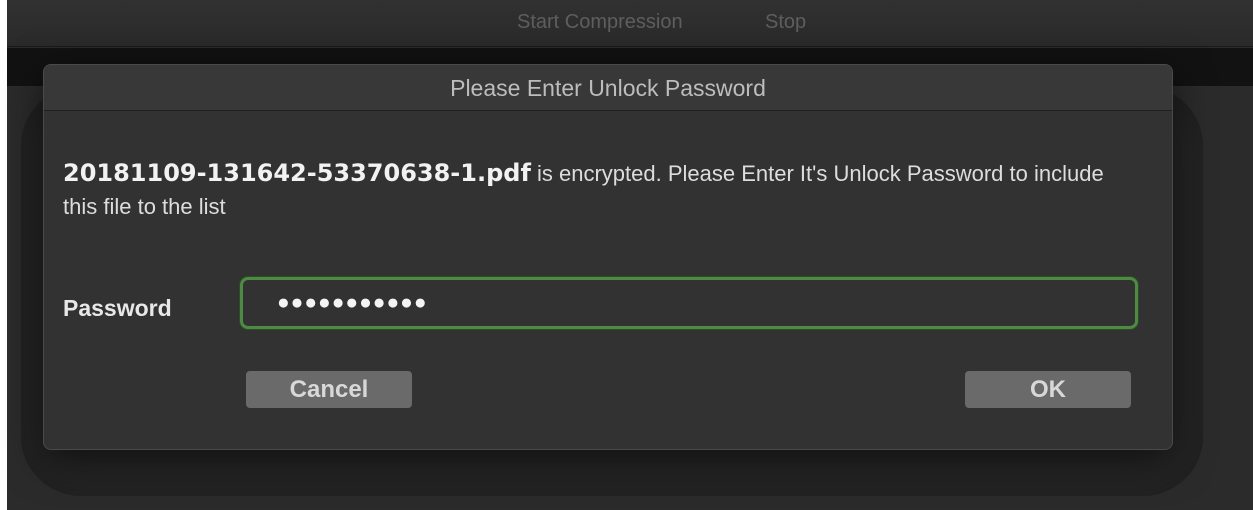 Image resolution: width=1253 pixels, height=510 pixels. Describe the element at coordinates (600, 22) in the screenshot. I see `start-compression-button: Start Compression` at that location.